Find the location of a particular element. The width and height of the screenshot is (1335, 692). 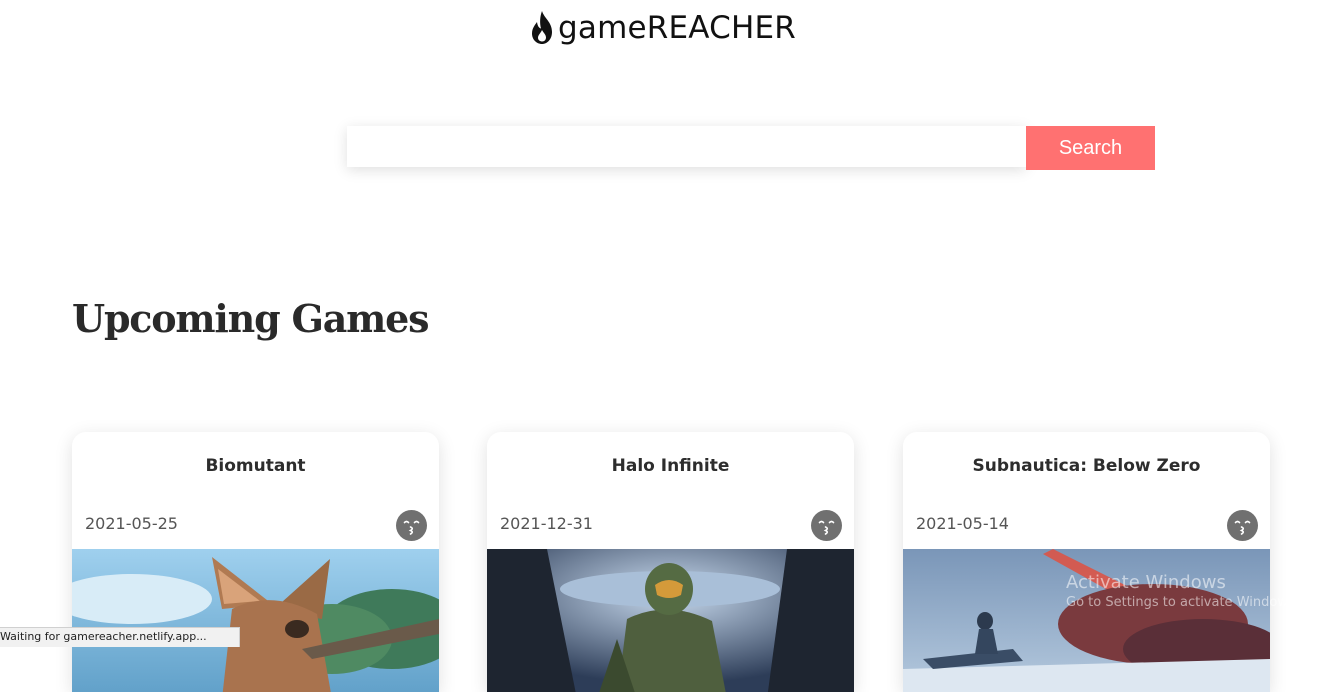

flame-icon is located at coordinates (542, 27).